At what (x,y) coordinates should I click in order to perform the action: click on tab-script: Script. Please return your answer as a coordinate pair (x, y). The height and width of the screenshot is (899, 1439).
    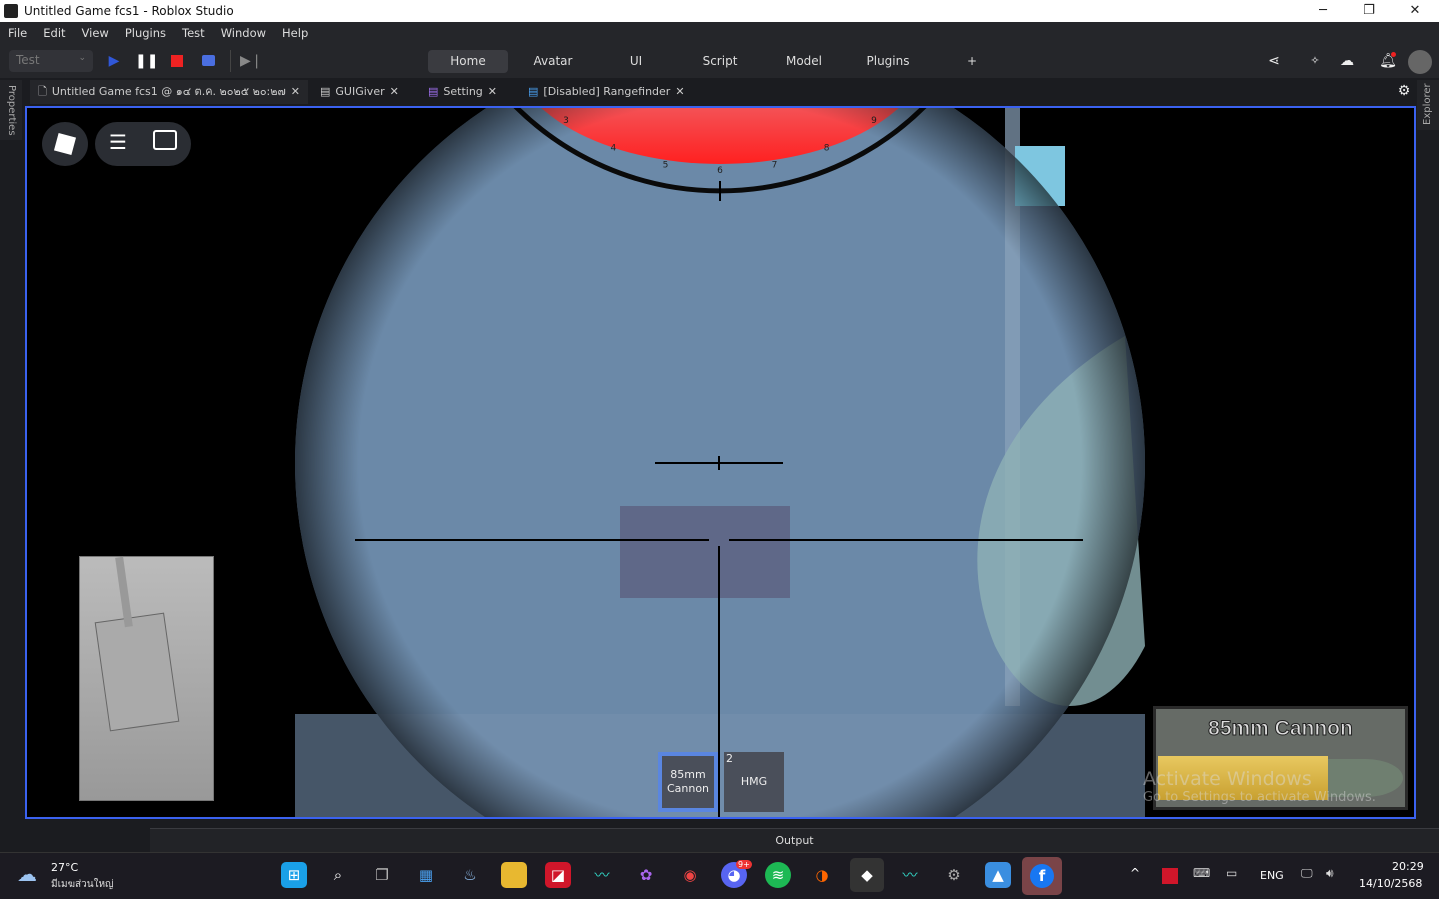
    Looking at the image, I should click on (720, 61).